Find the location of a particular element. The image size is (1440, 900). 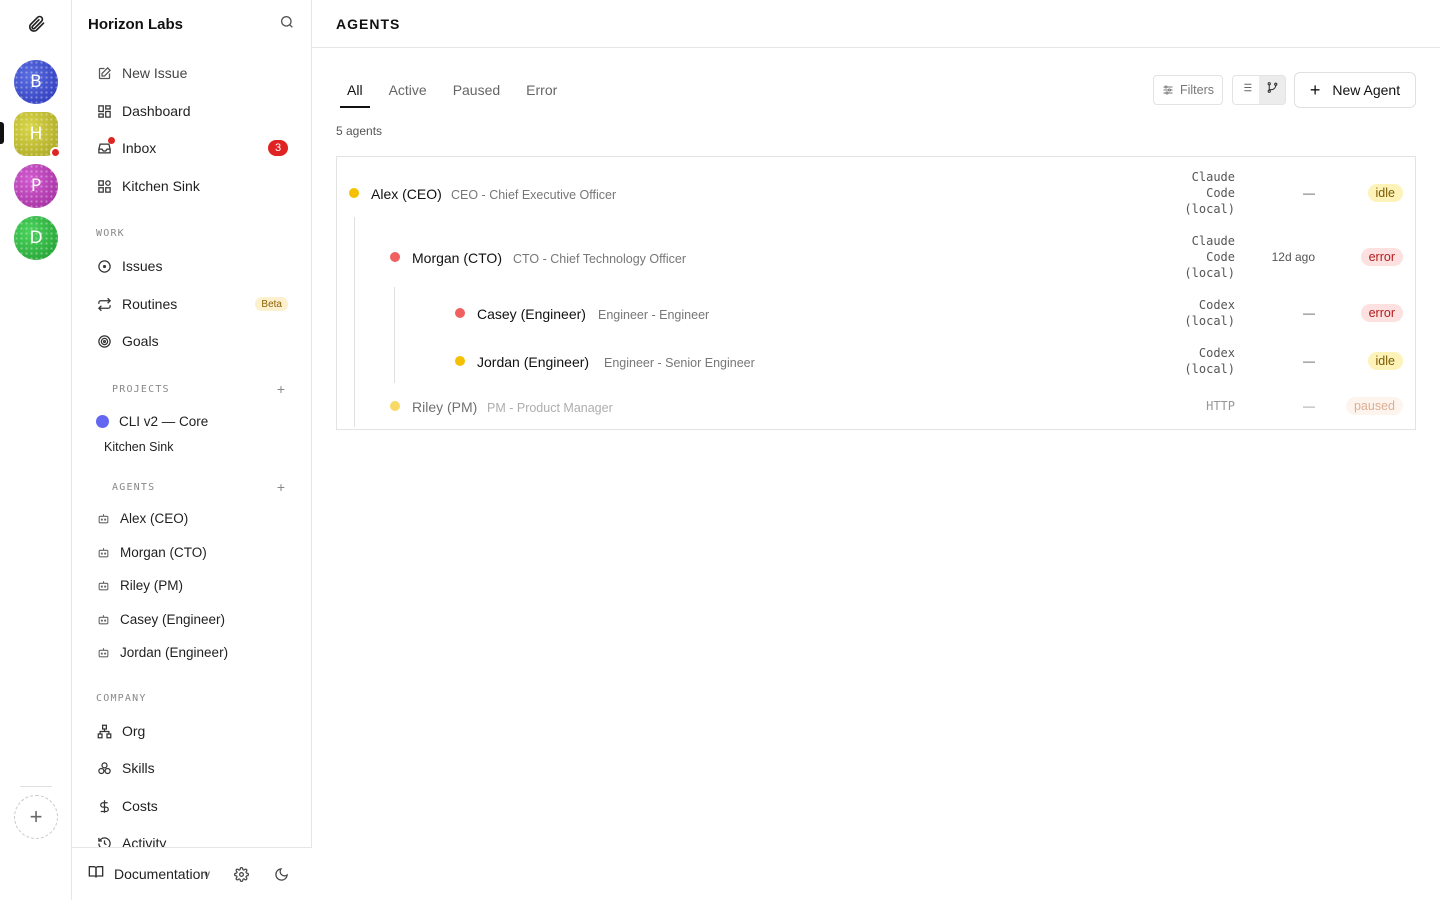

documentation-link: Documentation is located at coordinates (161, 874).